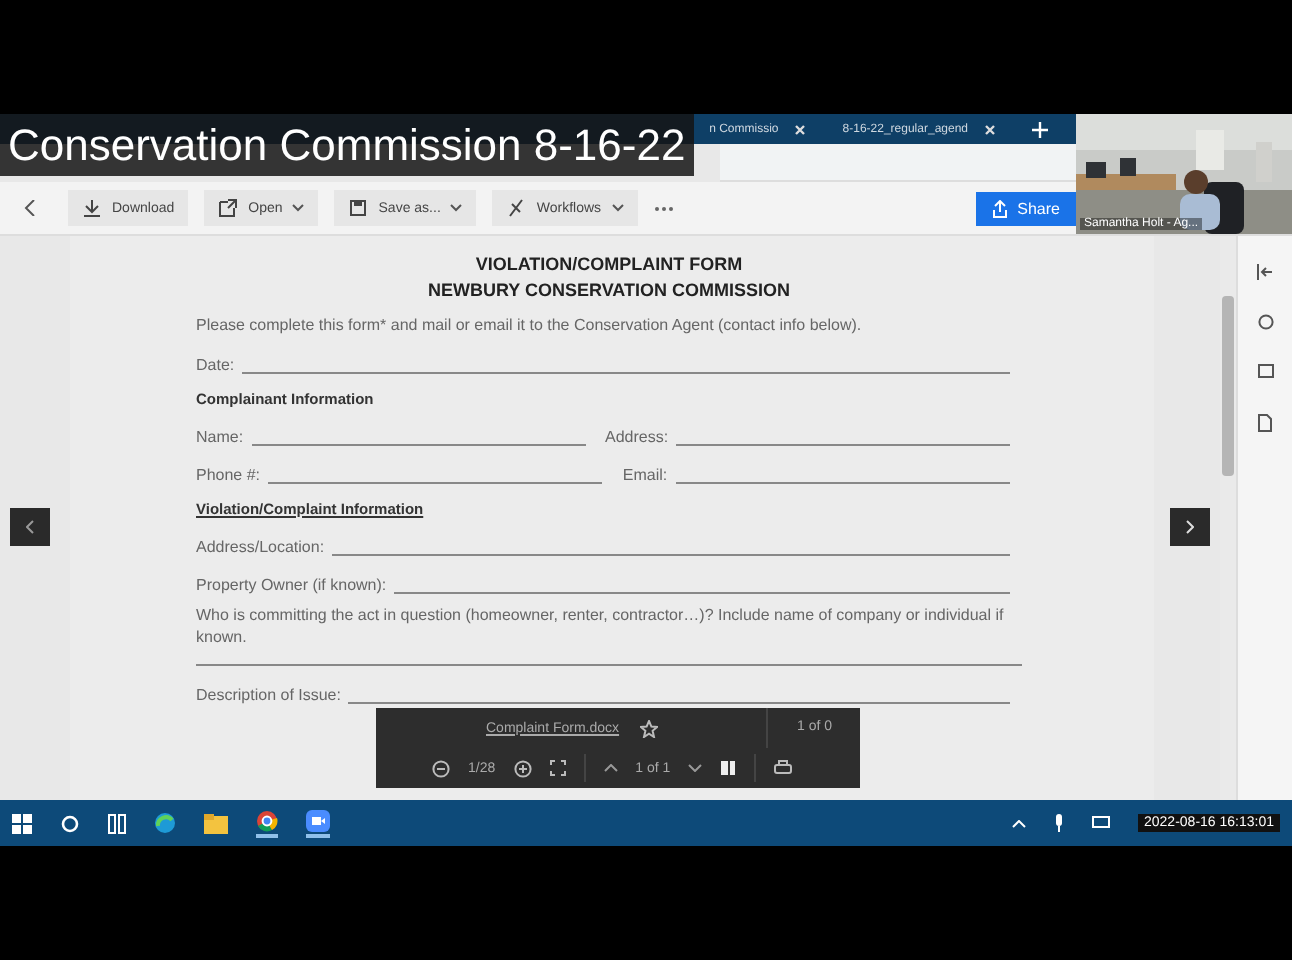 The image size is (1292, 960). What do you see at coordinates (601, 626) in the screenshot?
I see `form-instructions: Who is committing the act in question (homeowner, renter, contractor…)? Include name of company or individual if known.` at bounding box center [601, 626].